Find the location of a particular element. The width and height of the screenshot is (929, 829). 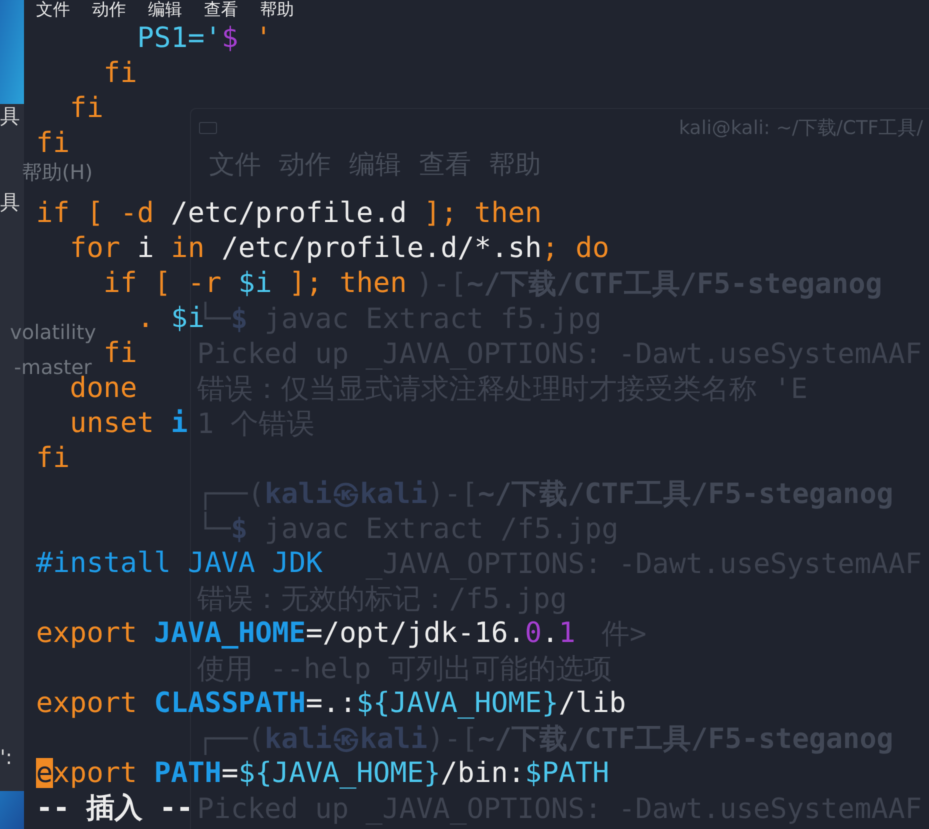

menu-item: 动作 is located at coordinates (109, 10).